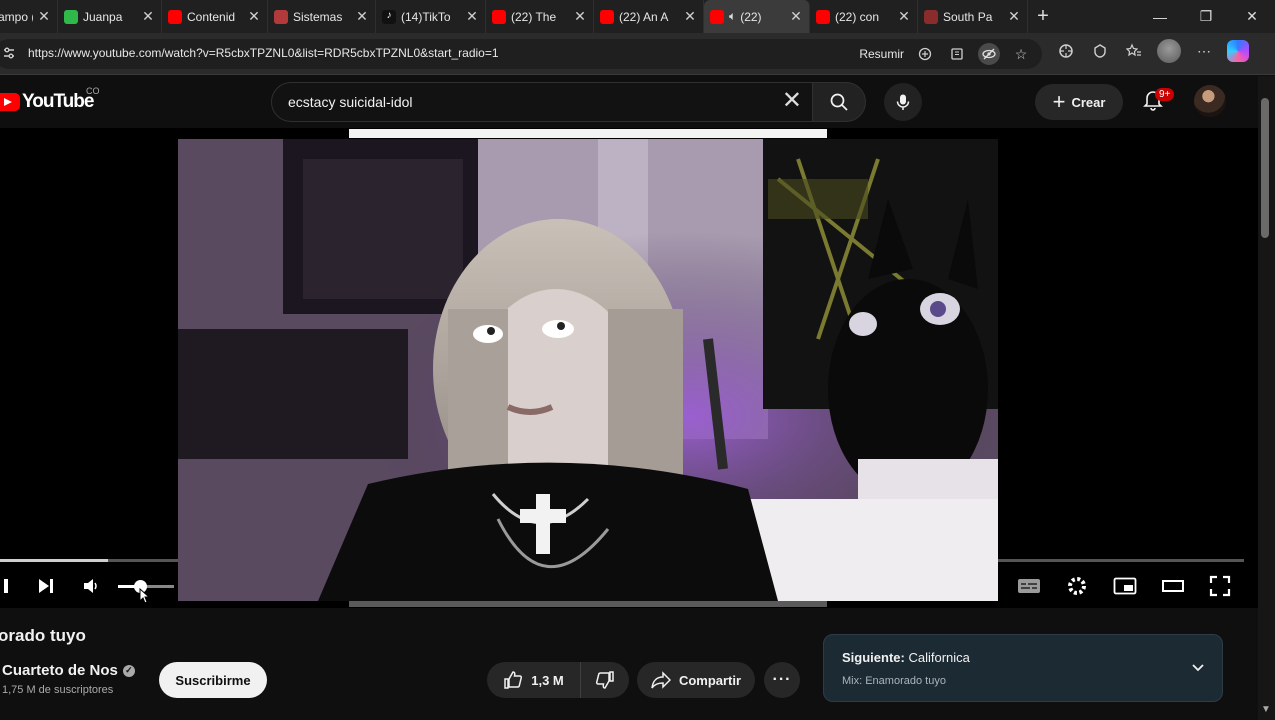  What do you see at coordinates (1220, 586) in the screenshot?
I see `fullscreen-button` at bounding box center [1220, 586].